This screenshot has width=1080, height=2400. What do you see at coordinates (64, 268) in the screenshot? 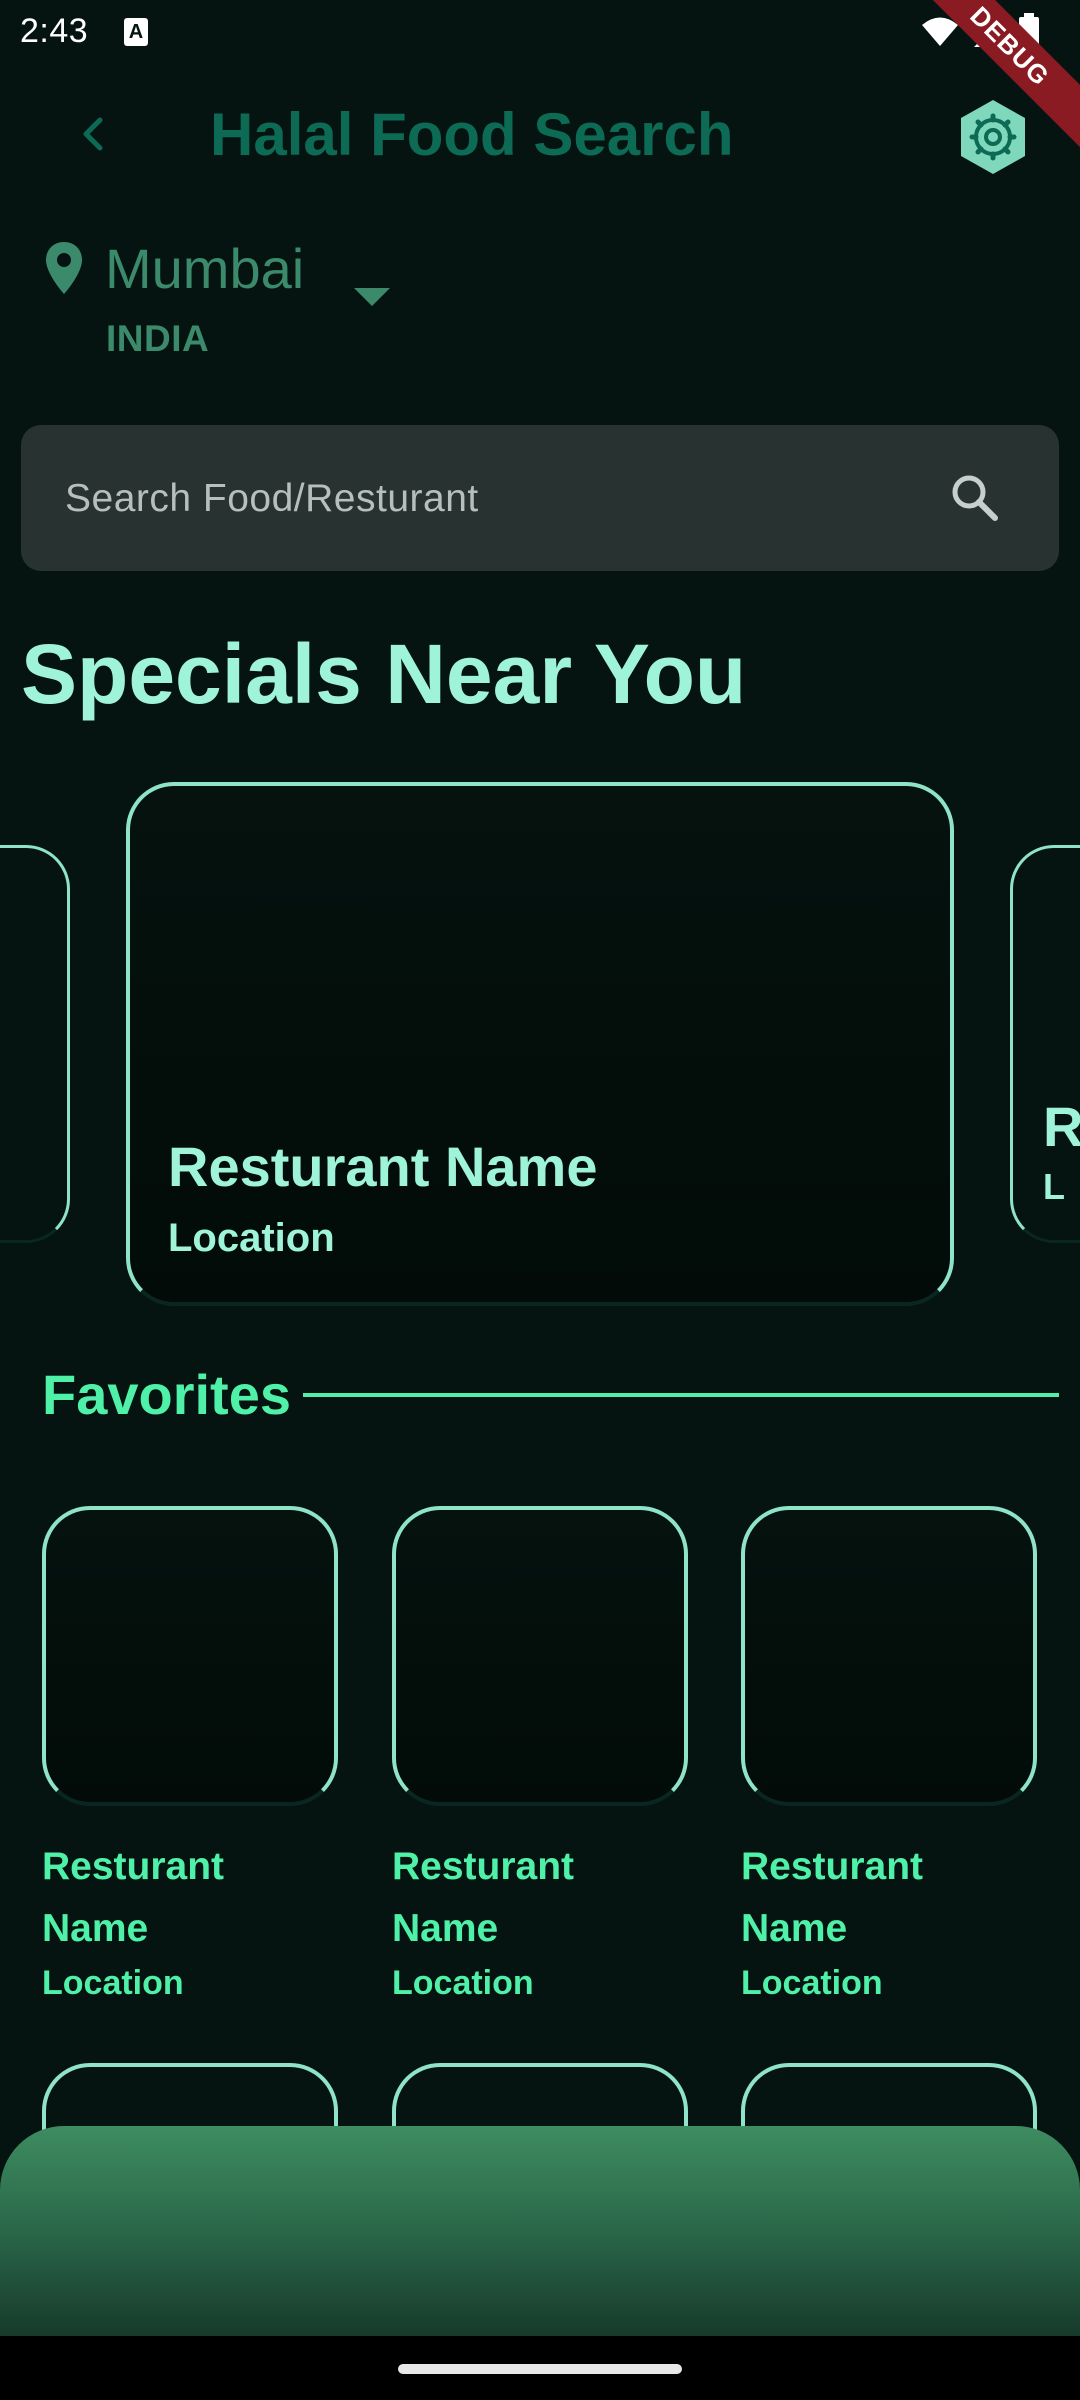
I see `location-pin-icon` at bounding box center [64, 268].